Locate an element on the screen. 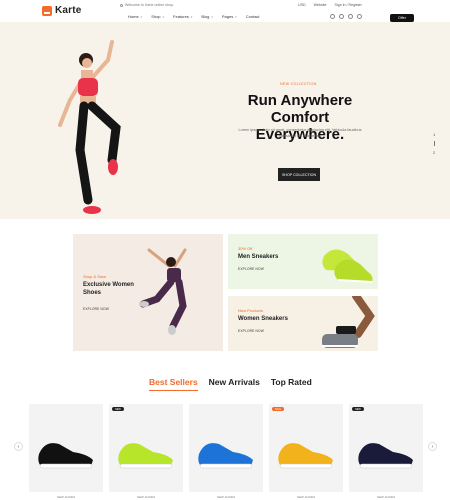 The image size is (450, 500). banner-kicker: New Products is located at coordinates (250, 310).